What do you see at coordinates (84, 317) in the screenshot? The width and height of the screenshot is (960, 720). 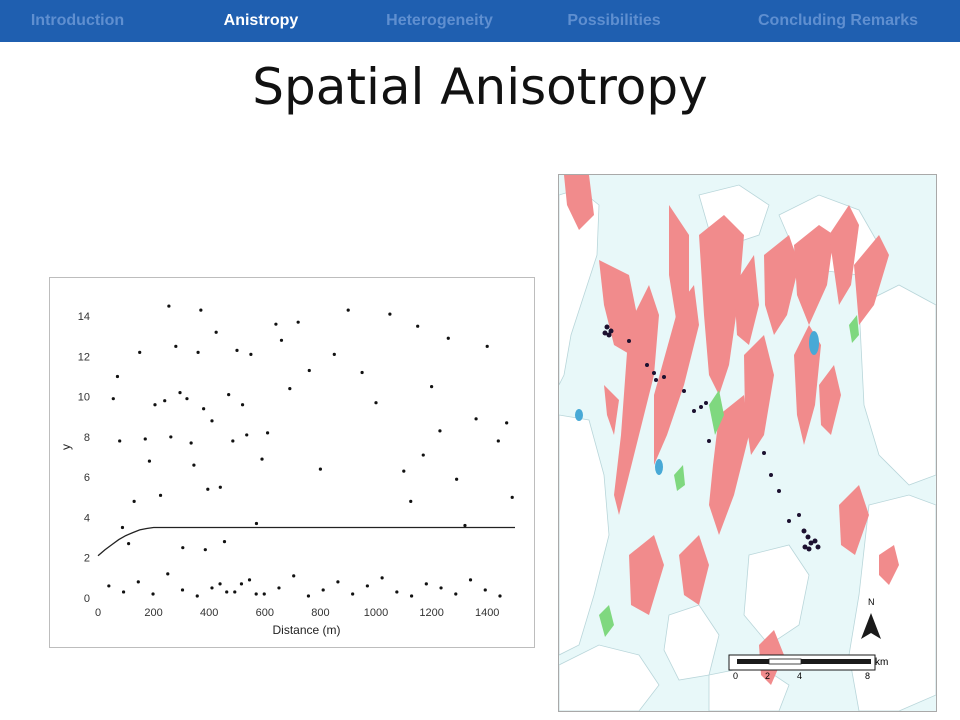 I see `y-tick-label: 14` at bounding box center [84, 317].